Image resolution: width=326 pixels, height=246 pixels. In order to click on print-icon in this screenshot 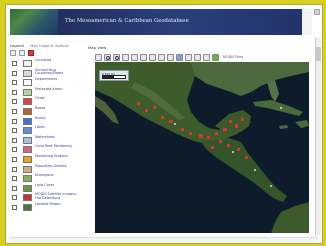, I will do `click(188, 57)`.